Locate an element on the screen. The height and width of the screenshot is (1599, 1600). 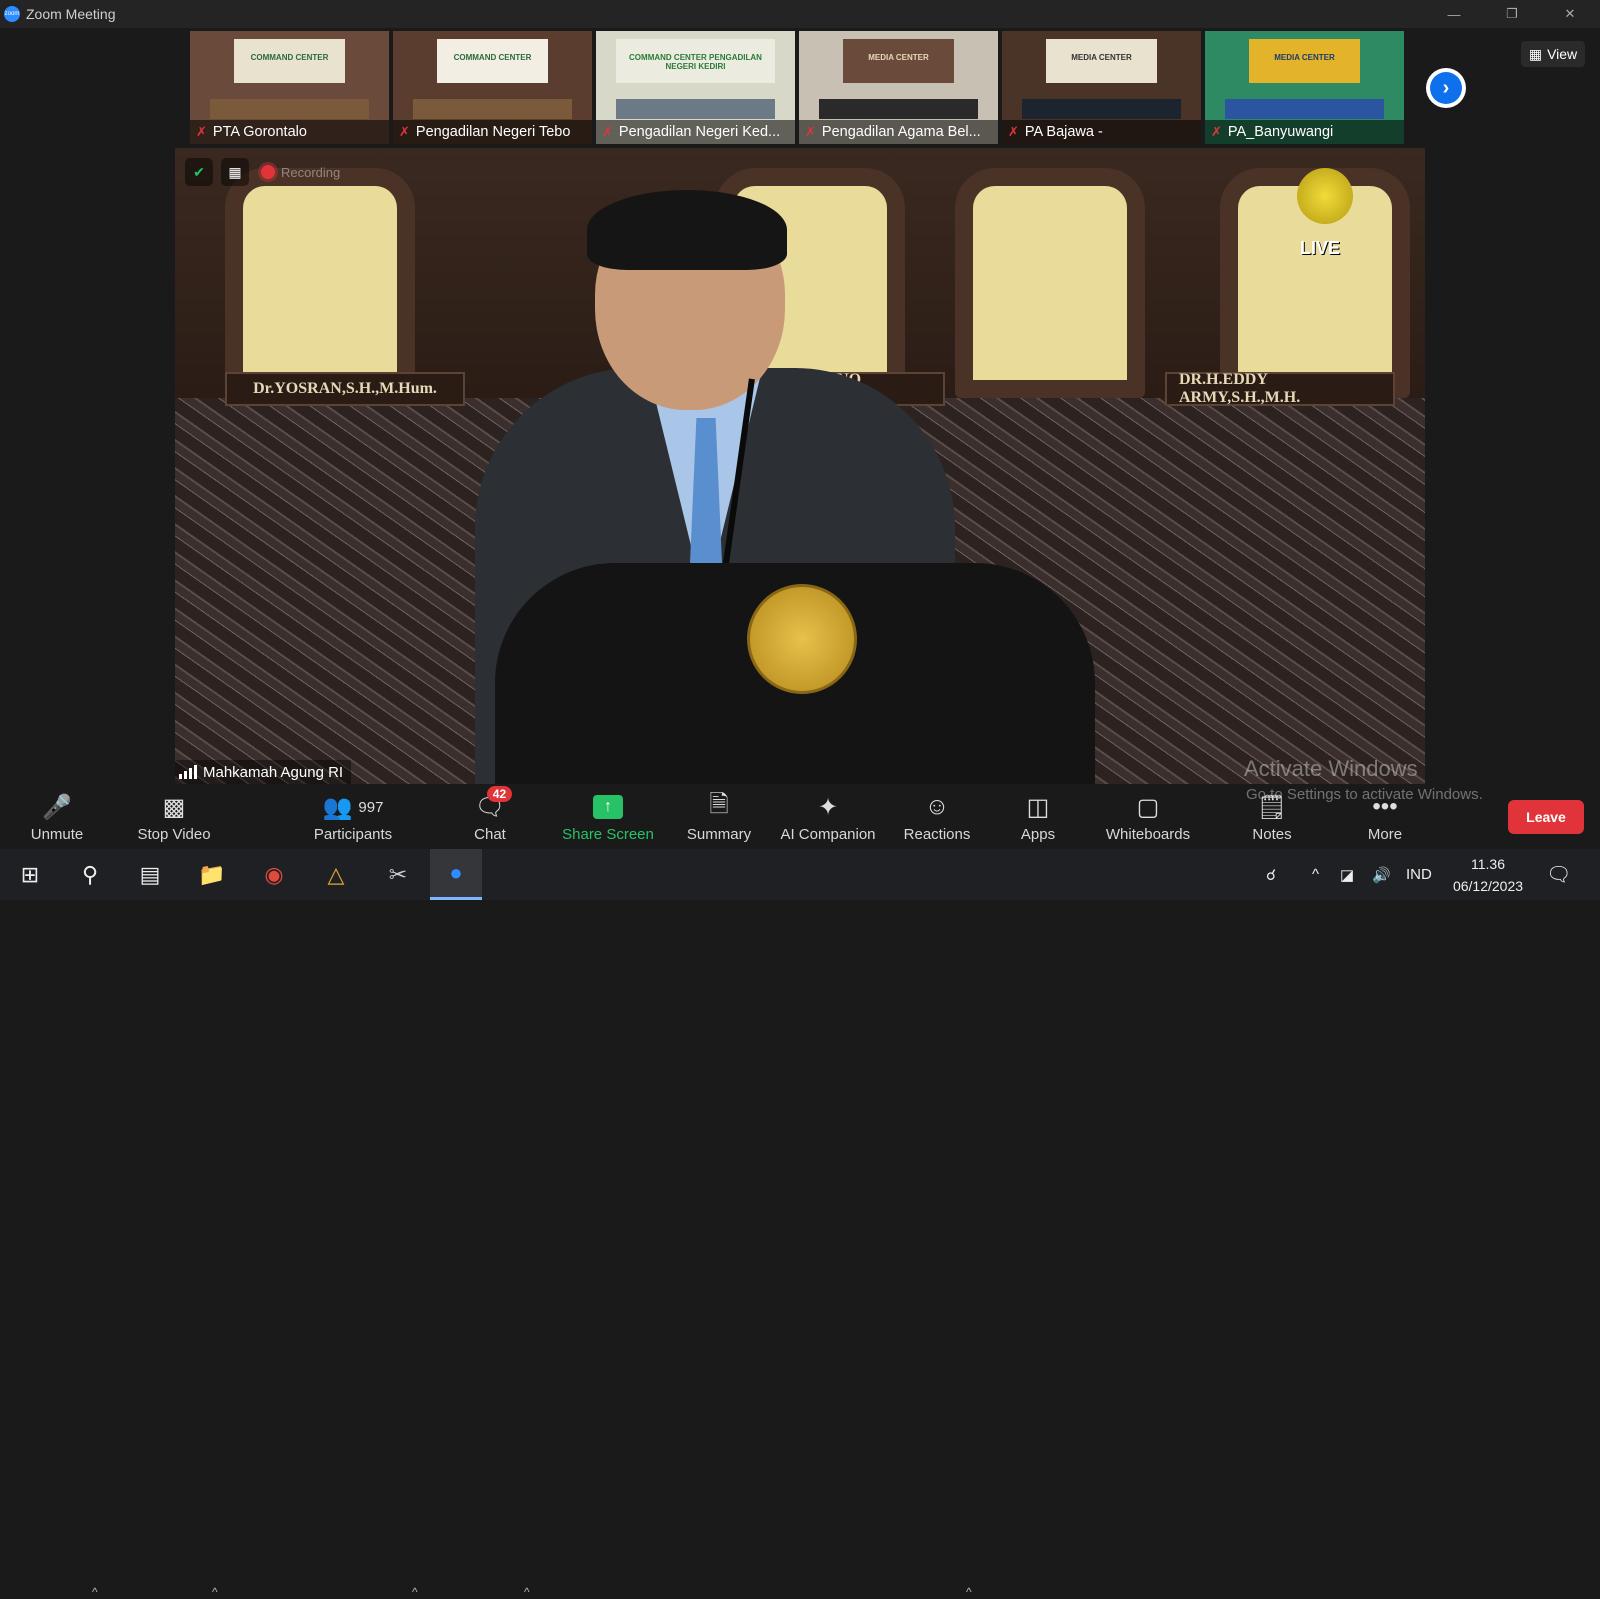
chrome-icon: ◉ is located at coordinates (274, 874).